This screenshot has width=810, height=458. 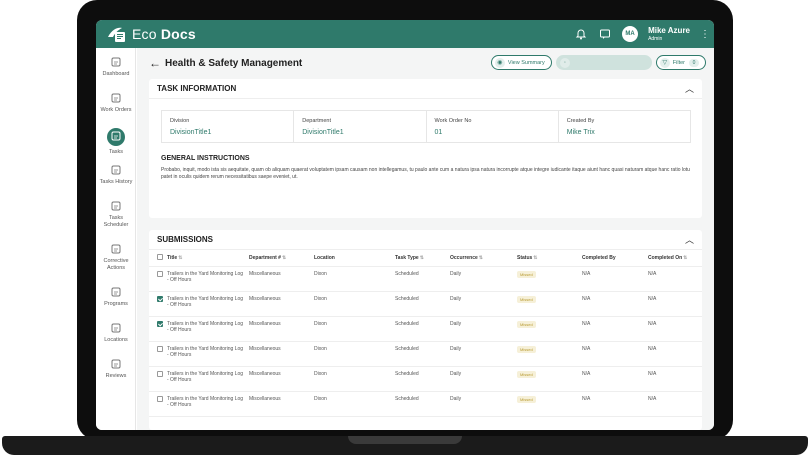 I want to click on sidebar-item-tasks: Tasks, so click(x=116, y=142).